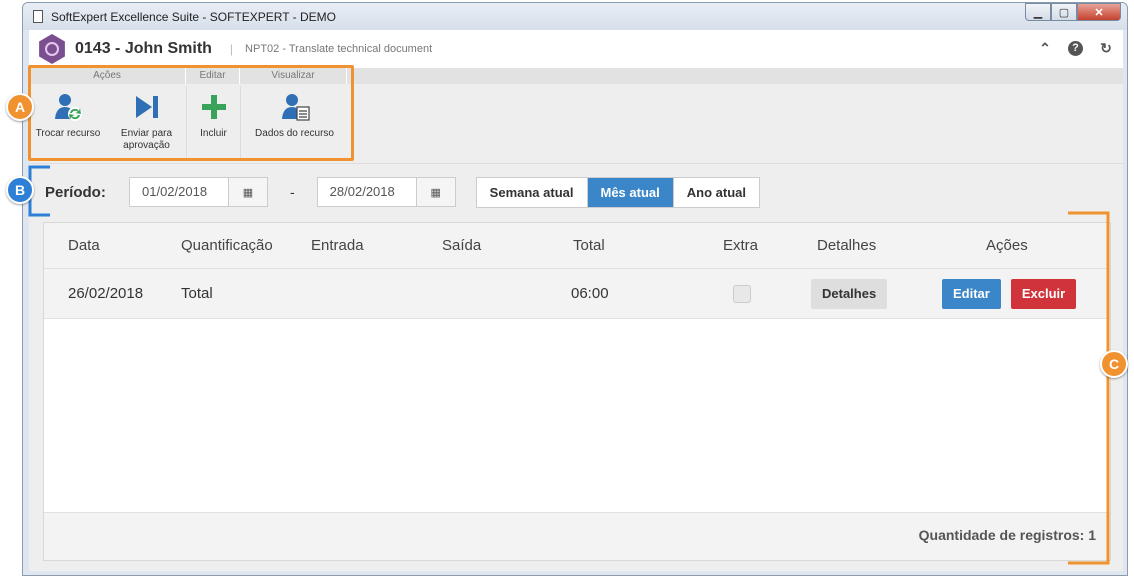 The image size is (1134, 579). Describe the element at coordinates (1099, 12) in the screenshot. I see `close-button: ✕` at that location.